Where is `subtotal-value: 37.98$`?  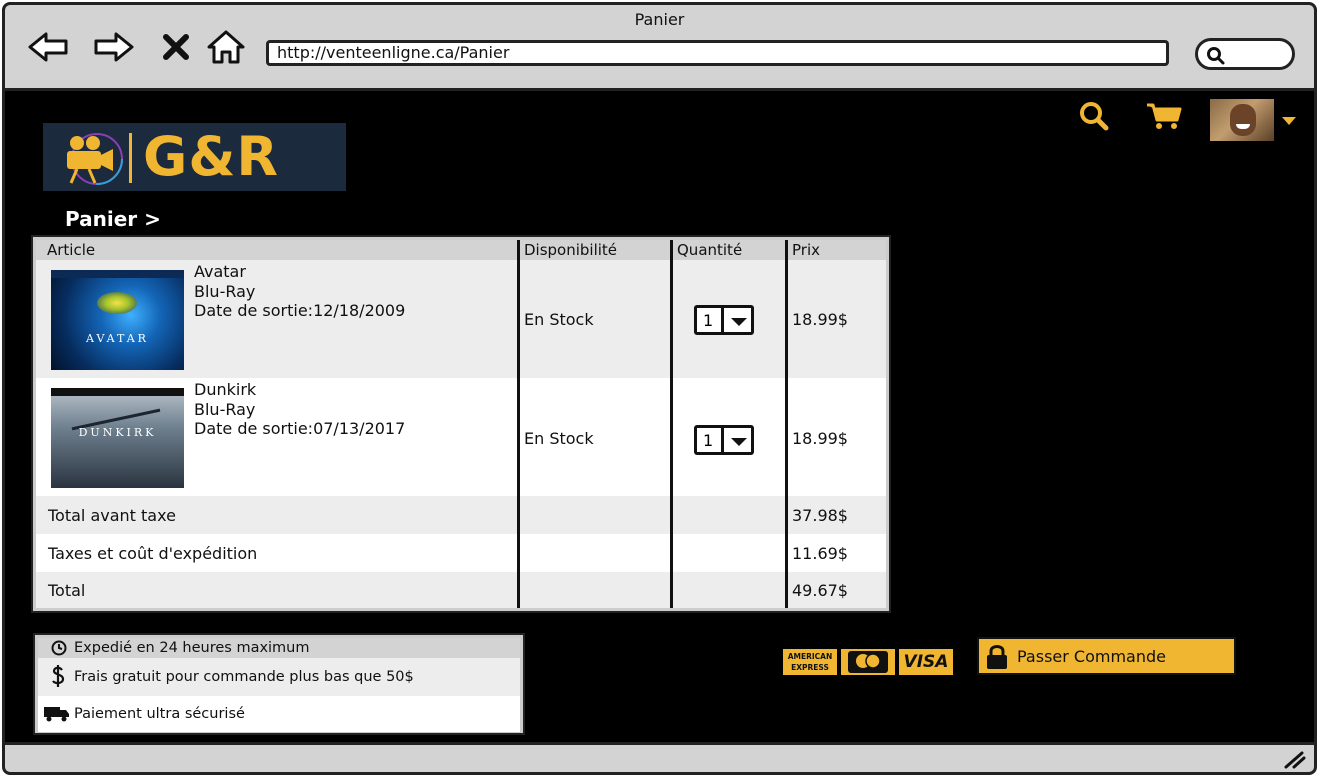 subtotal-value: 37.98$ is located at coordinates (820, 515).